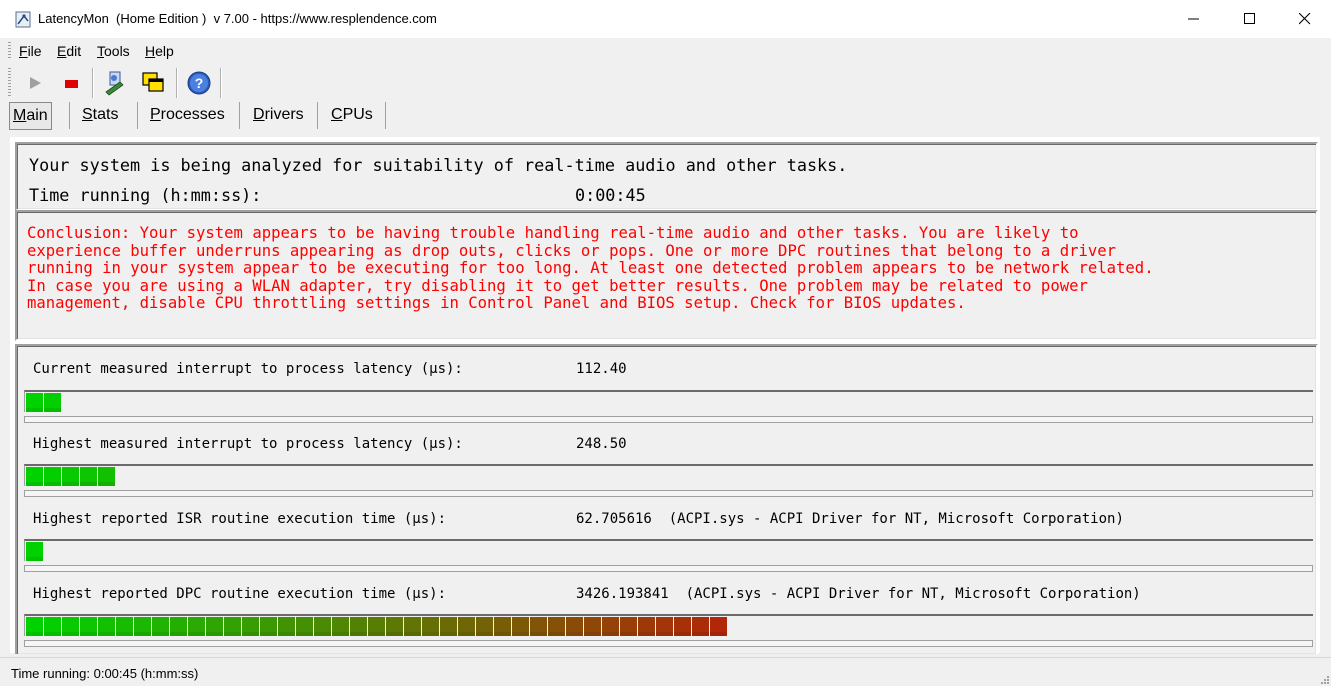 Image resolution: width=1331 pixels, height=686 pixels. I want to click on menu-bar: File Edit Tools Help, so click(665, 51).